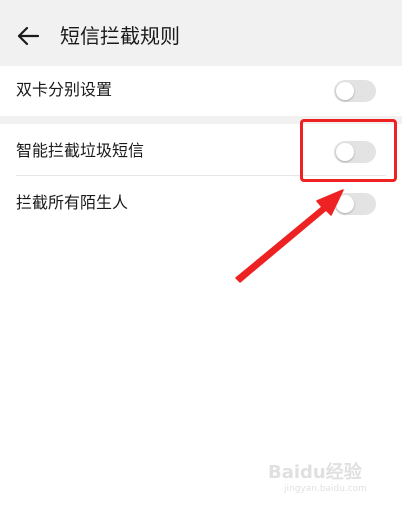 Image resolution: width=402 pixels, height=513 pixels. I want to click on setting-label: 智能拦截垃圾短信, so click(80, 150).